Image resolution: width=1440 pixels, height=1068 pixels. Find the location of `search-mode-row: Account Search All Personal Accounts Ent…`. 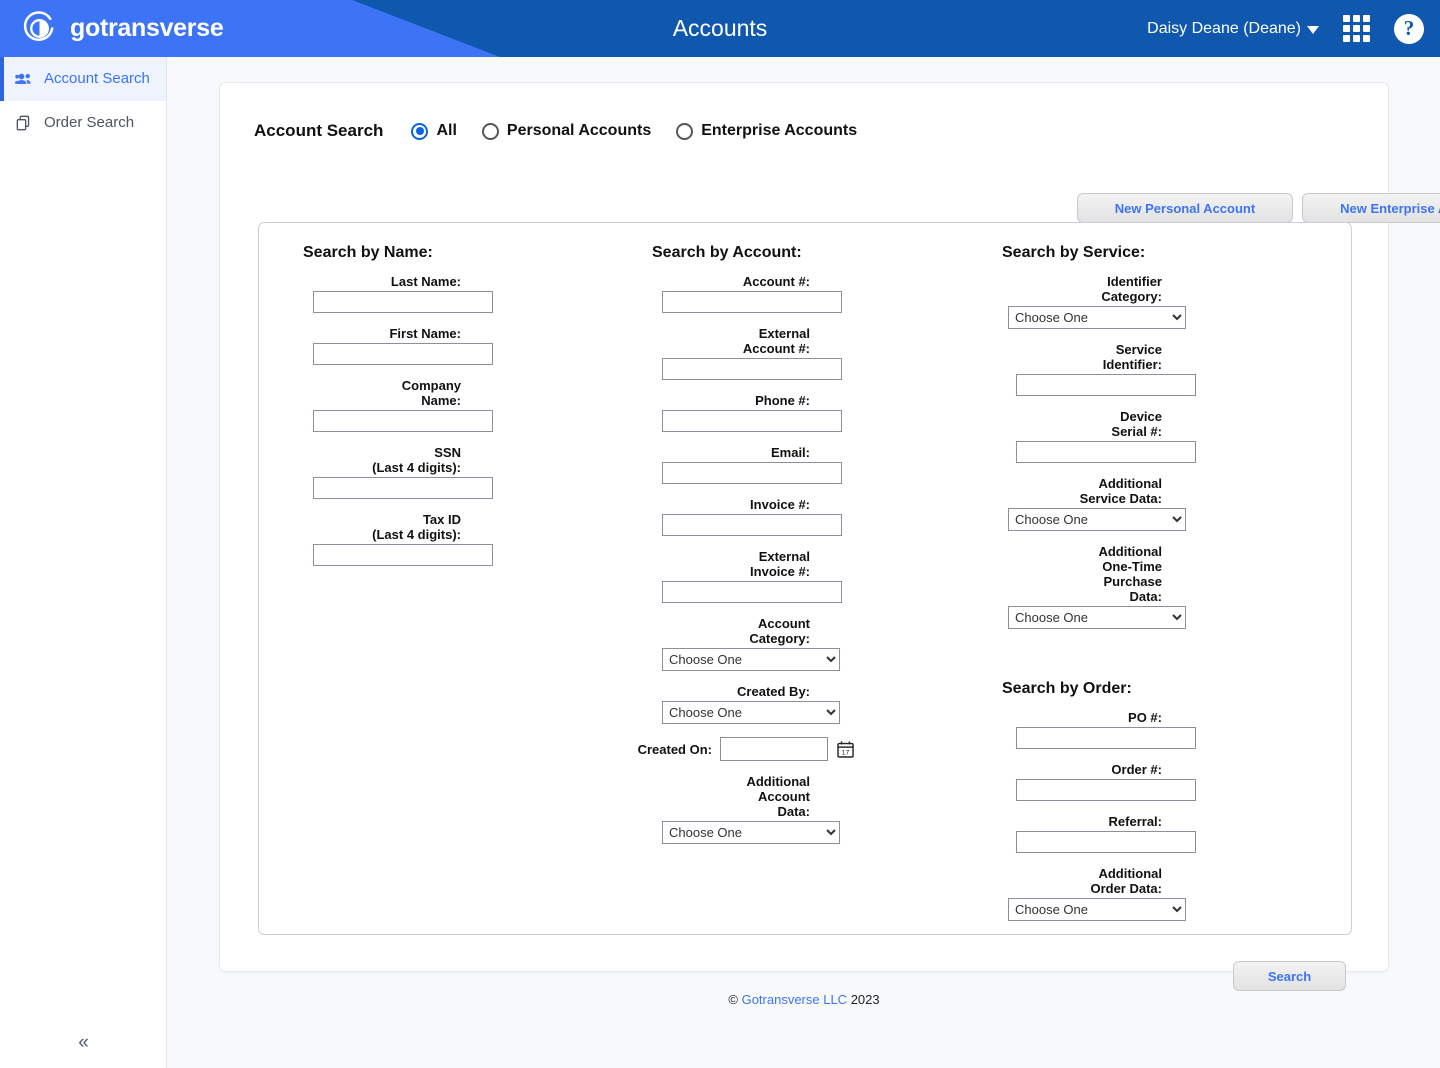

search-mode-row: Account Search All Personal Accounts Ent… is located at coordinates (568, 131).